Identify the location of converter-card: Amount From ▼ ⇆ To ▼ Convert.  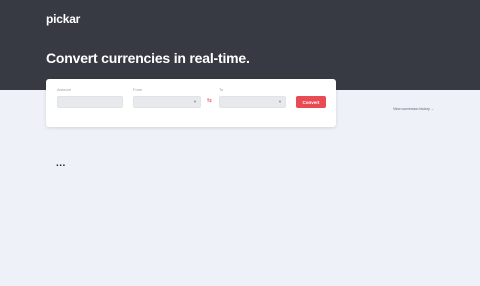
(191, 103).